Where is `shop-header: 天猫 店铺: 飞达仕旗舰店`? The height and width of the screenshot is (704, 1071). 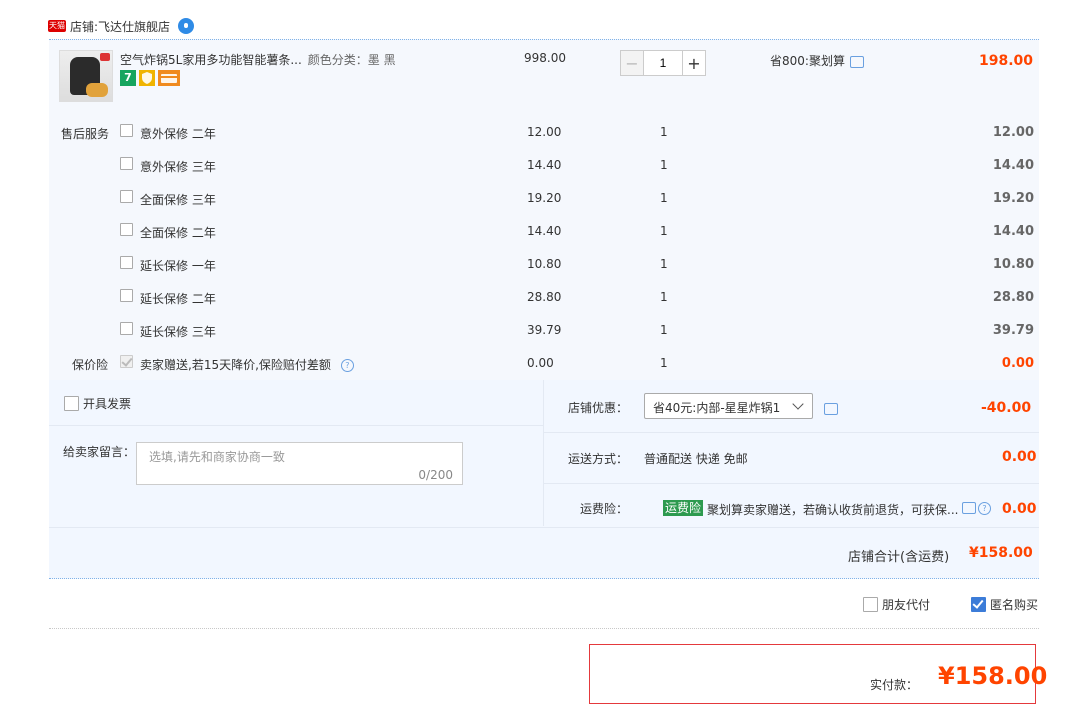 shop-header: 天猫 店铺: 飞达仕旗舰店 is located at coordinates (121, 26).